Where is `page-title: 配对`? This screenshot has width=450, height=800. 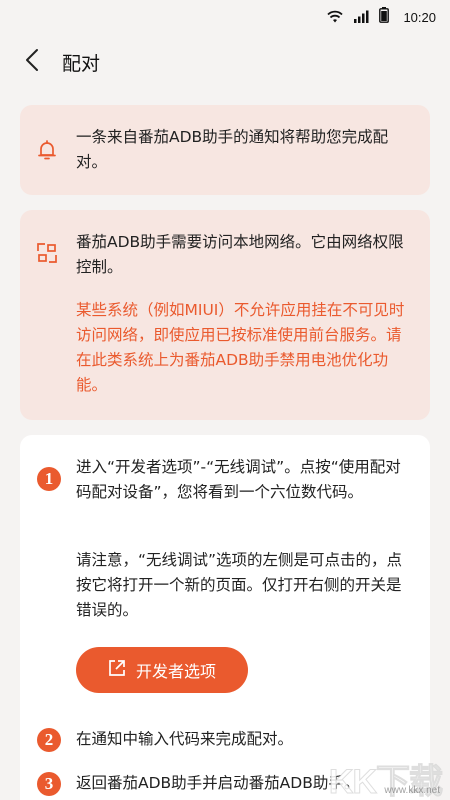
page-title: 配对 is located at coordinates (81, 64).